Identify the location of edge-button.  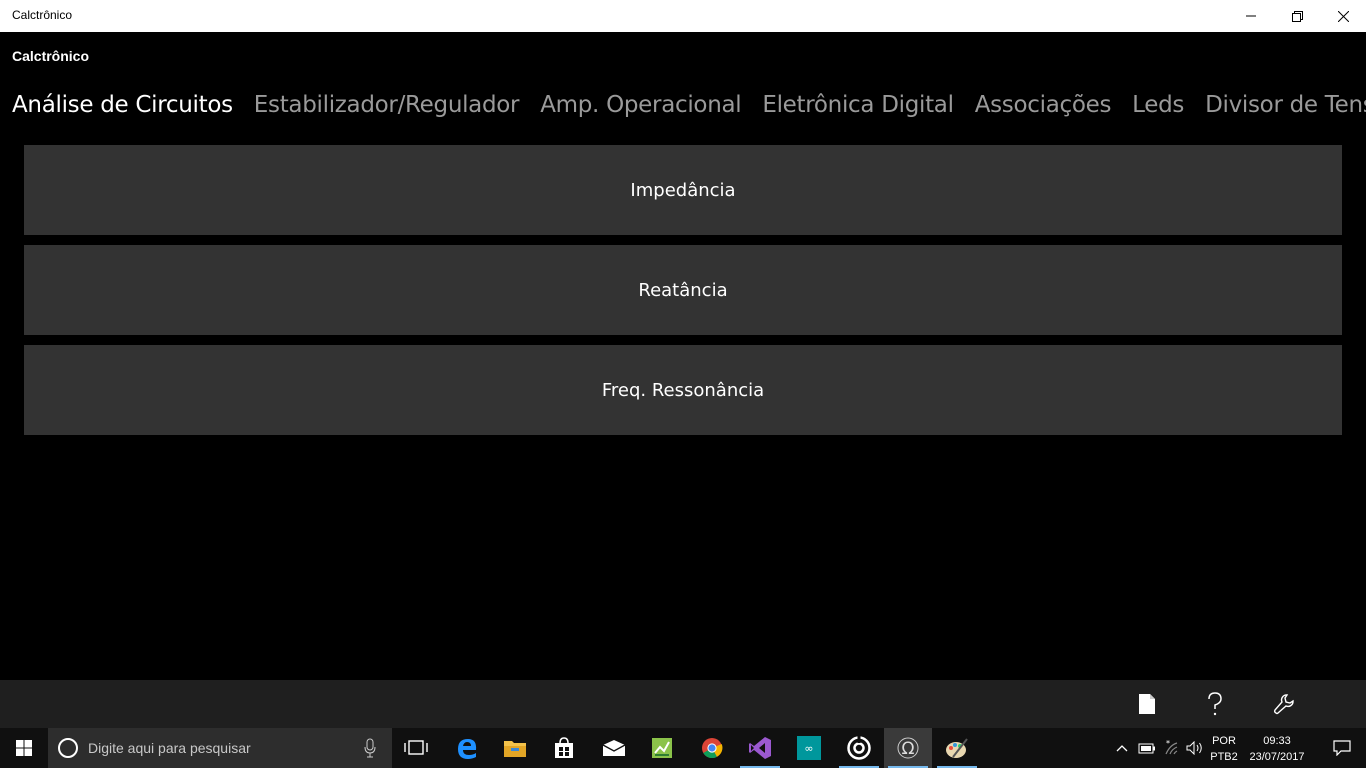
(467, 748).